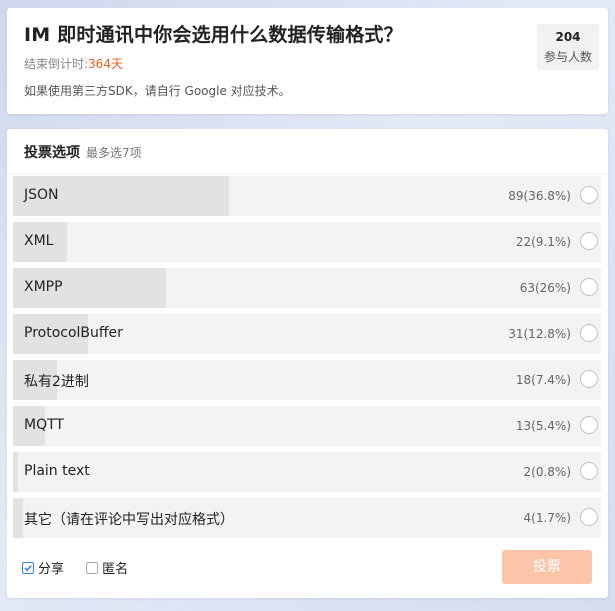  Describe the element at coordinates (41, 195) in the screenshot. I see `vote-option-label: JSON` at that location.